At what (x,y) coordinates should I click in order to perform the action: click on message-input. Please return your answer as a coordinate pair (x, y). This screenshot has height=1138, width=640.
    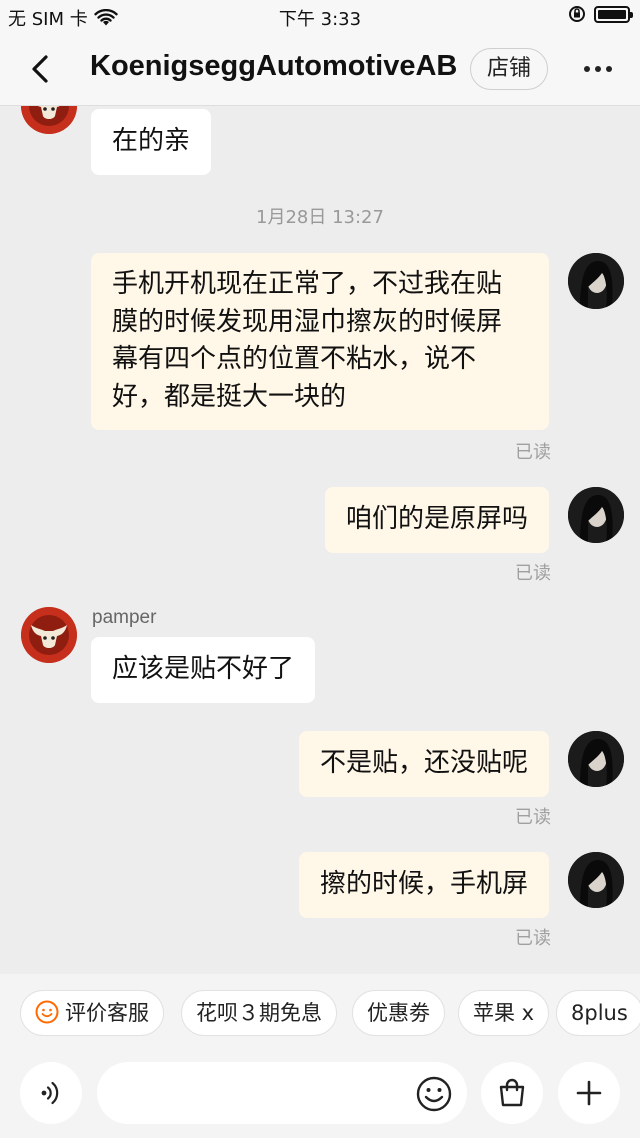
    Looking at the image, I should click on (282, 1093).